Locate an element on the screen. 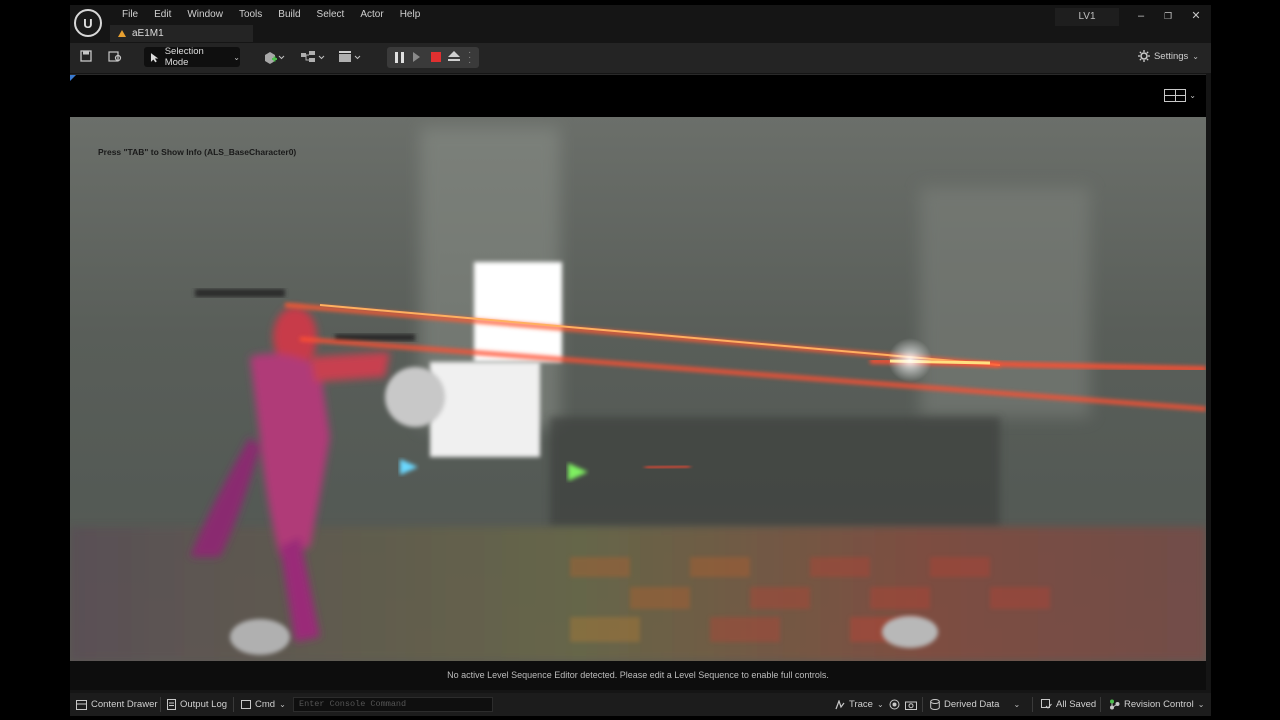 The width and height of the screenshot is (1280, 720). log-icon is located at coordinates (171, 704).